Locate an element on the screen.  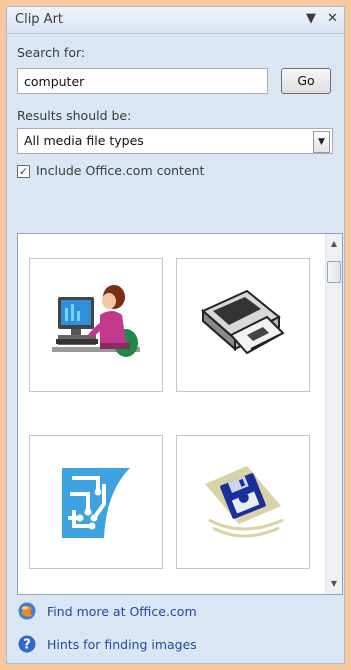
clip-result-circuit-board is located at coordinates (96, 502).